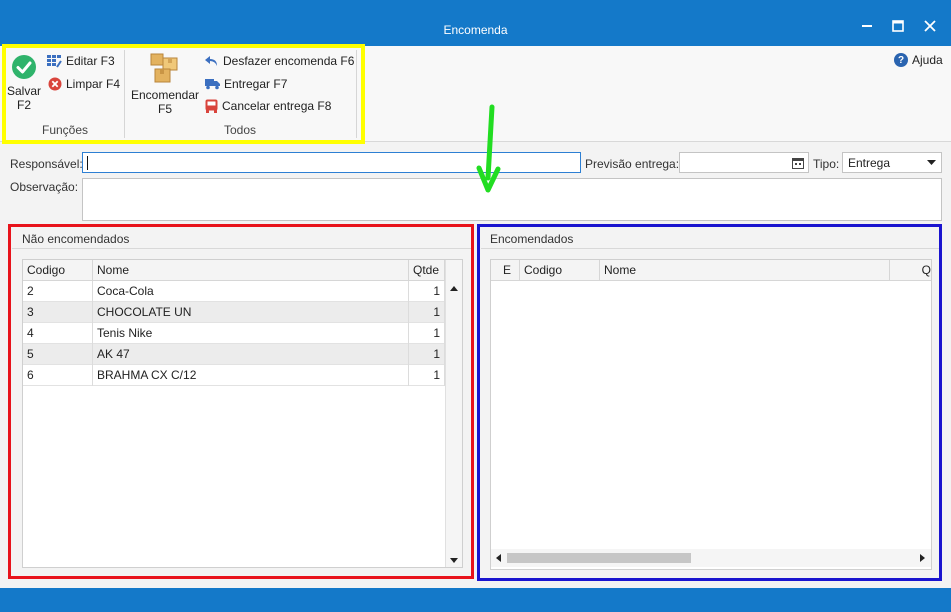 The height and width of the screenshot is (612, 951). What do you see at coordinates (44, 187) in the screenshot?
I see `observacao-label: Observação:` at bounding box center [44, 187].